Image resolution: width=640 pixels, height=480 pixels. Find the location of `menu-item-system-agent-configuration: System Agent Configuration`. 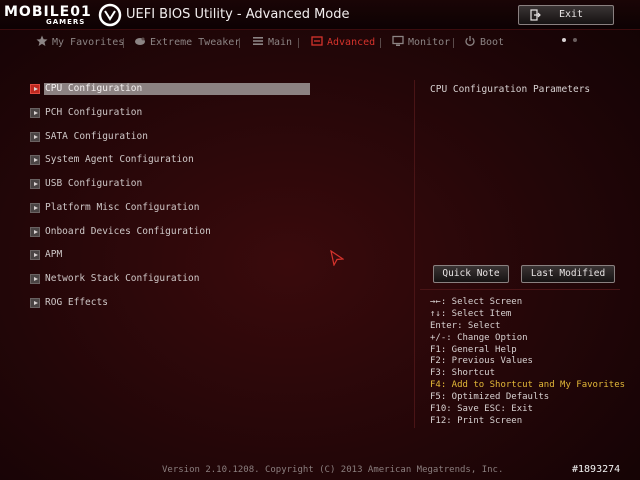

menu-item-system-agent-configuration: System Agent Configuration is located at coordinates (171, 160).